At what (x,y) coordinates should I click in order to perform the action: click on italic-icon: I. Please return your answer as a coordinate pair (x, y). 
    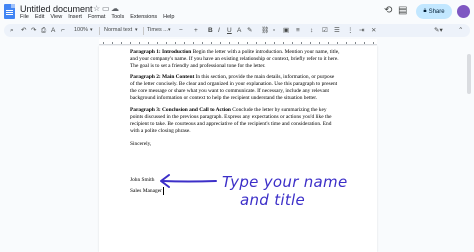
    Looking at the image, I should click on (219, 30).